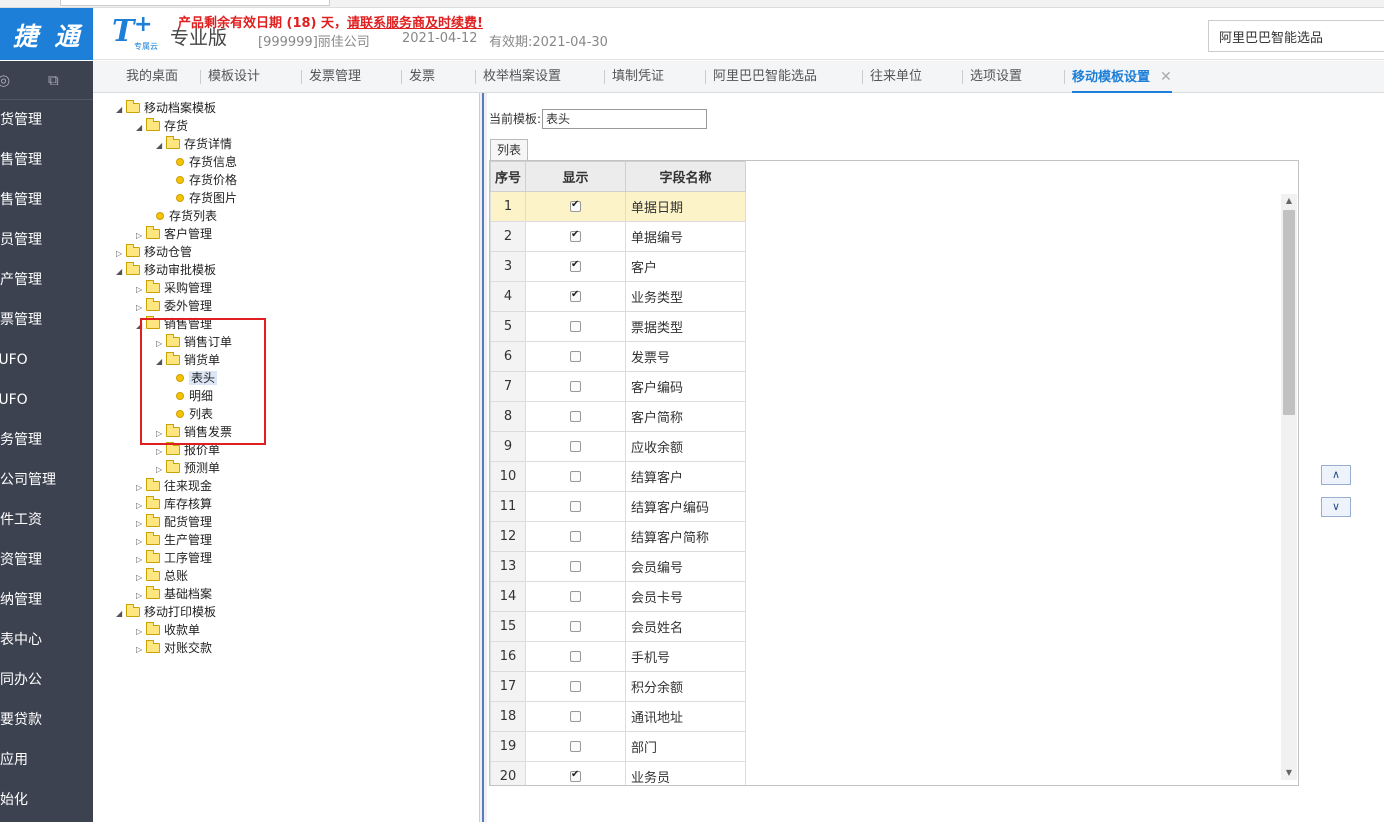 Image resolution: width=1384 pixels, height=822 pixels. What do you see at coordinates (166, 270) in the screenshot?
I see `tree-folder: ◢ 移动审批模板` at bounding box center [166, 270].